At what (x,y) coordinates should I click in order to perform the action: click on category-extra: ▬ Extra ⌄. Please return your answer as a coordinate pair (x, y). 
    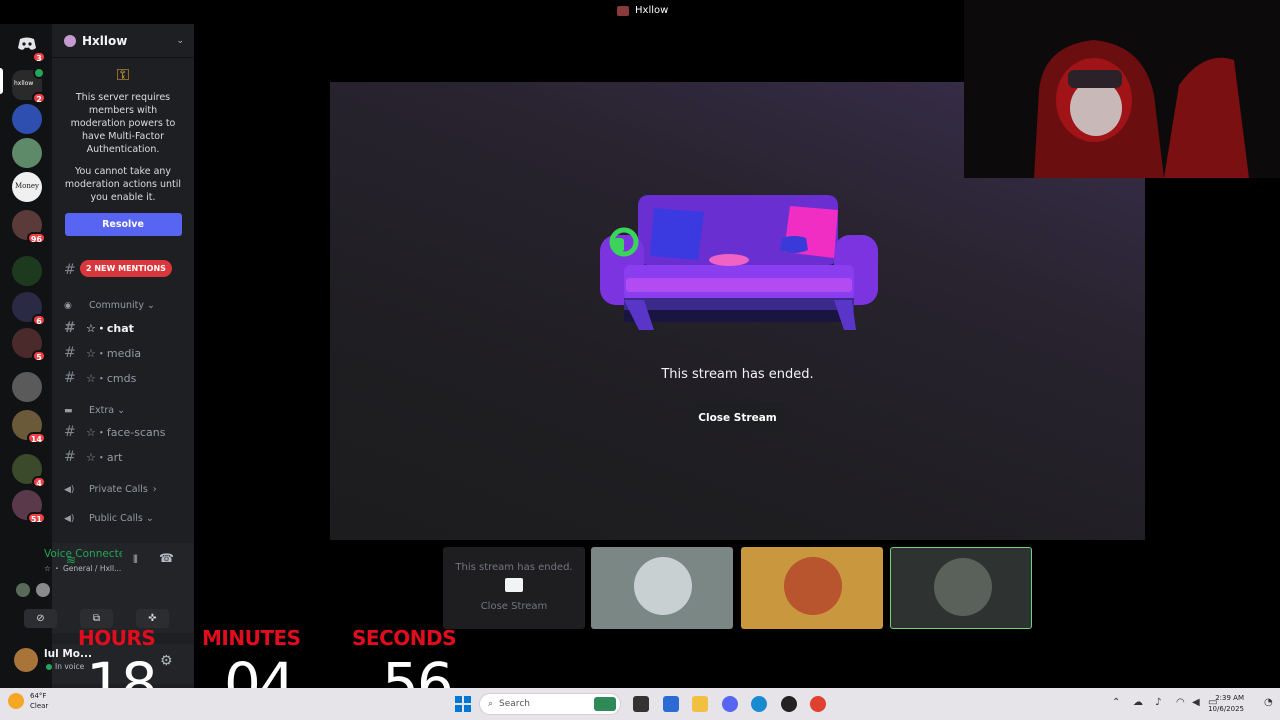
    Looking at the image, I should click on (94, 410).